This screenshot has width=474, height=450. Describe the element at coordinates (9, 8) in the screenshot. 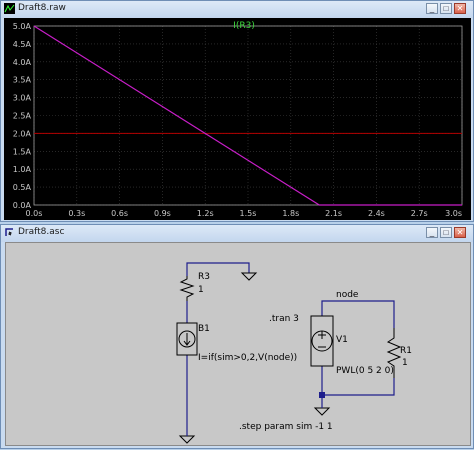

I see `waveform-icon` at that location.